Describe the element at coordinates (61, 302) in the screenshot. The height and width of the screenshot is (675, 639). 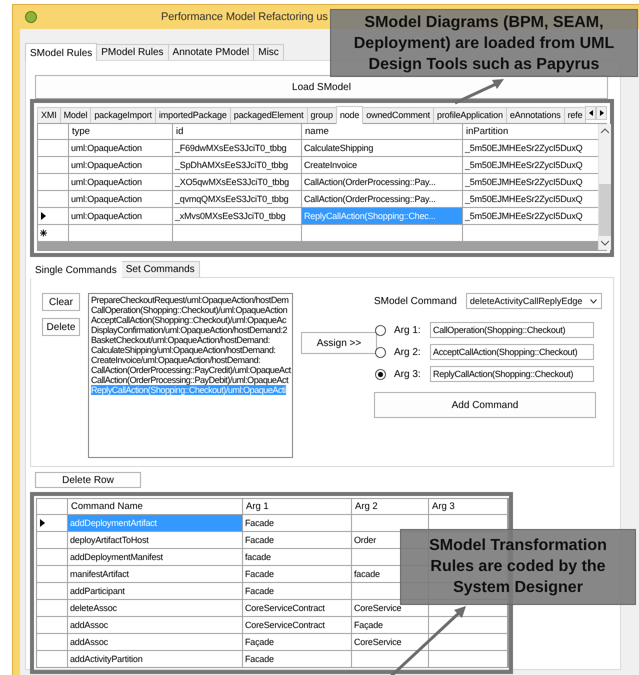
I see `clear-button: Clear` at that location.